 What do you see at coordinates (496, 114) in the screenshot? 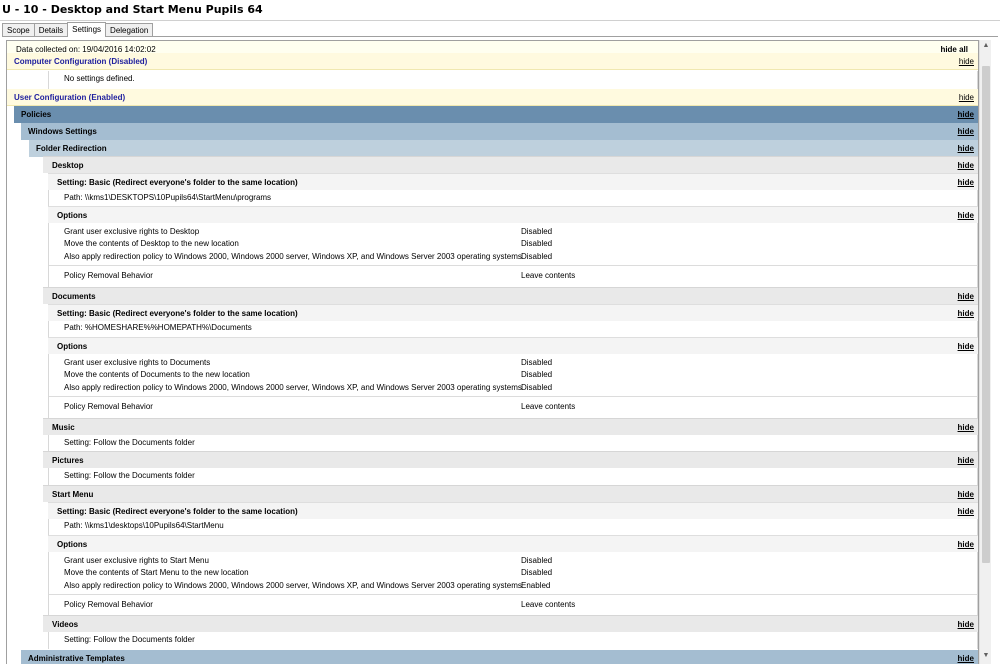
I see `policies-header: Policies hide` at bounding box center [496, 114].